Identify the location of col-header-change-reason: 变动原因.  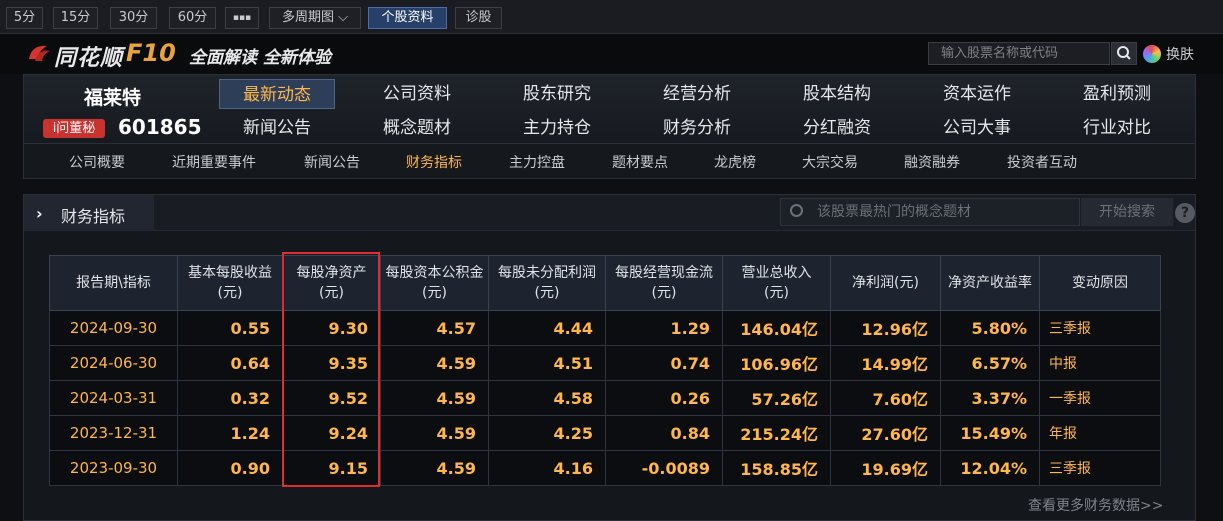
(1100, 283).